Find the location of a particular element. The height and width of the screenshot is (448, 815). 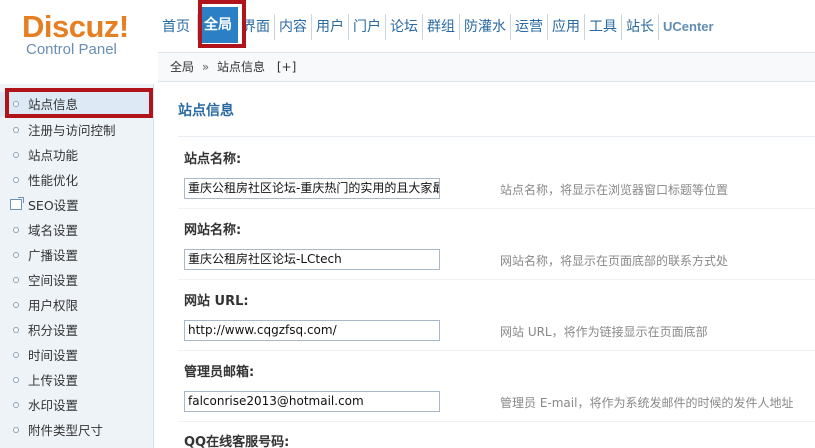

sidebar-item-watermark: 水印设置 is located at coordinates (77, 405).